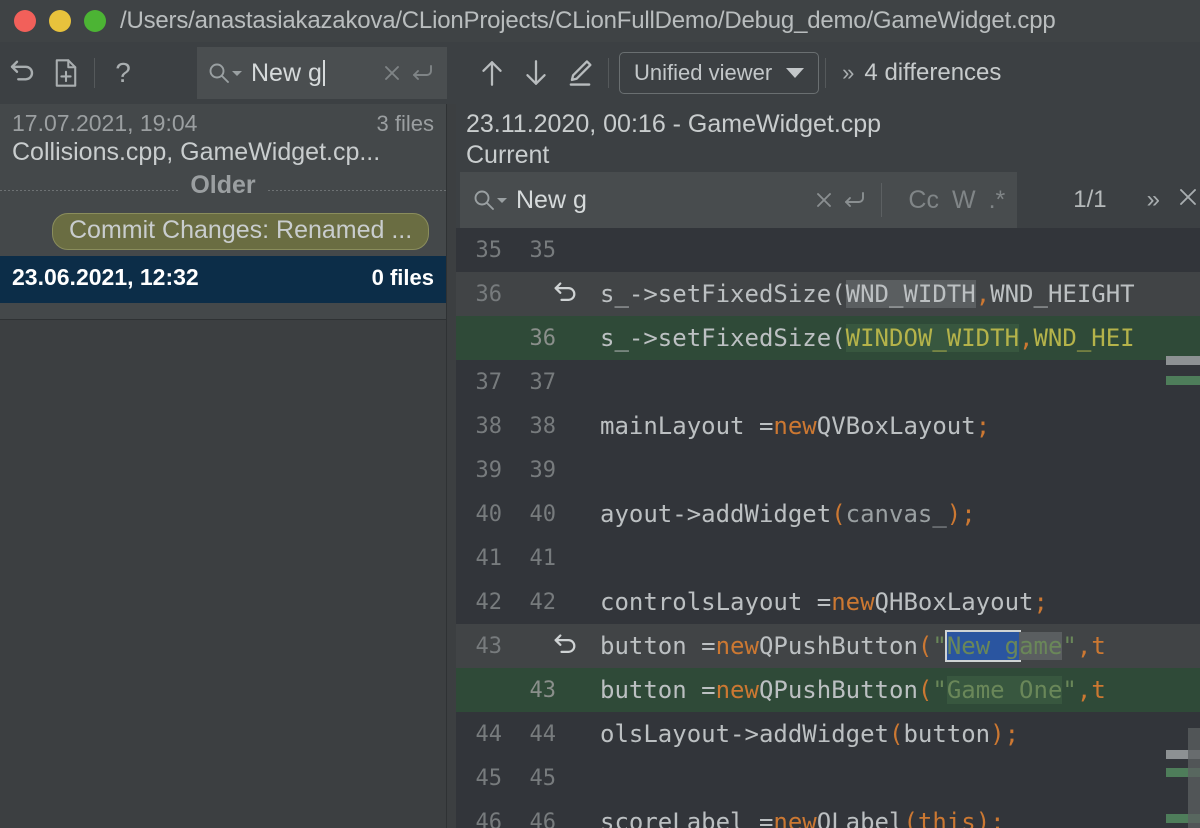  What do you see at coordinates (716, 602) in the screenshot?
I see `code-token: controlsLayout =` at bounding box center [716, 602].